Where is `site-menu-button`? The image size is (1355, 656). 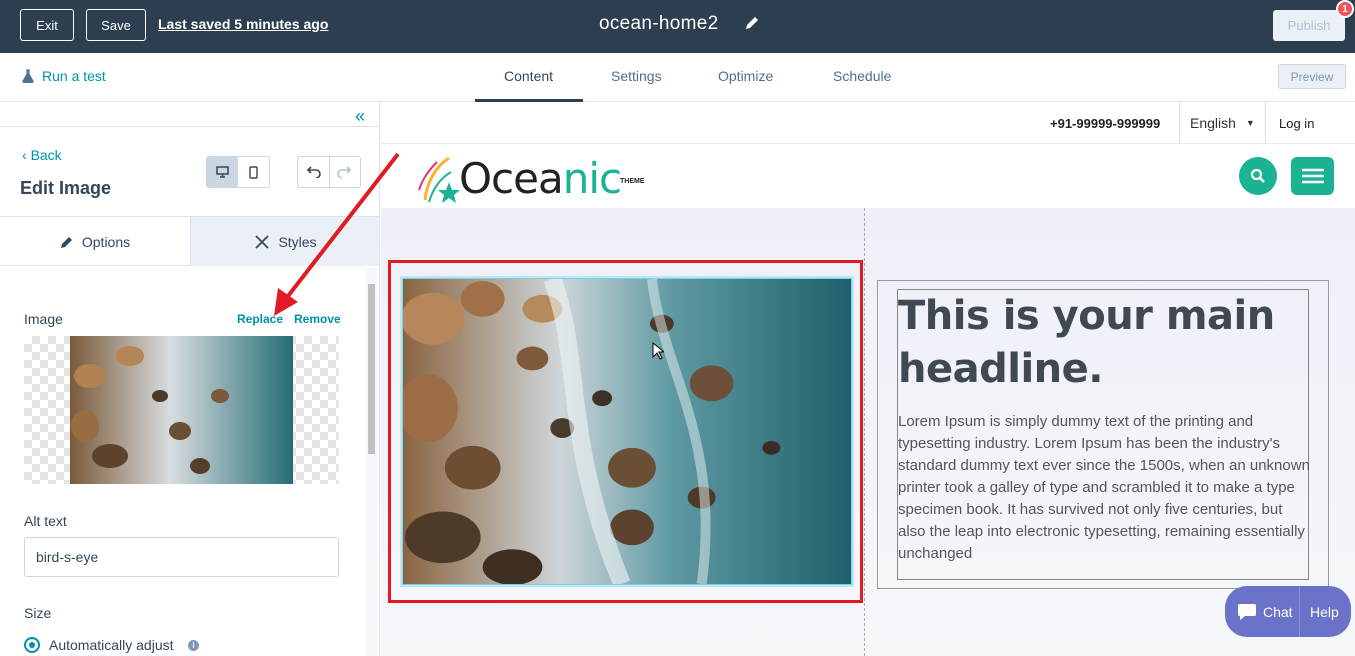
site-menu-button is located at coordinates (1312, 176).